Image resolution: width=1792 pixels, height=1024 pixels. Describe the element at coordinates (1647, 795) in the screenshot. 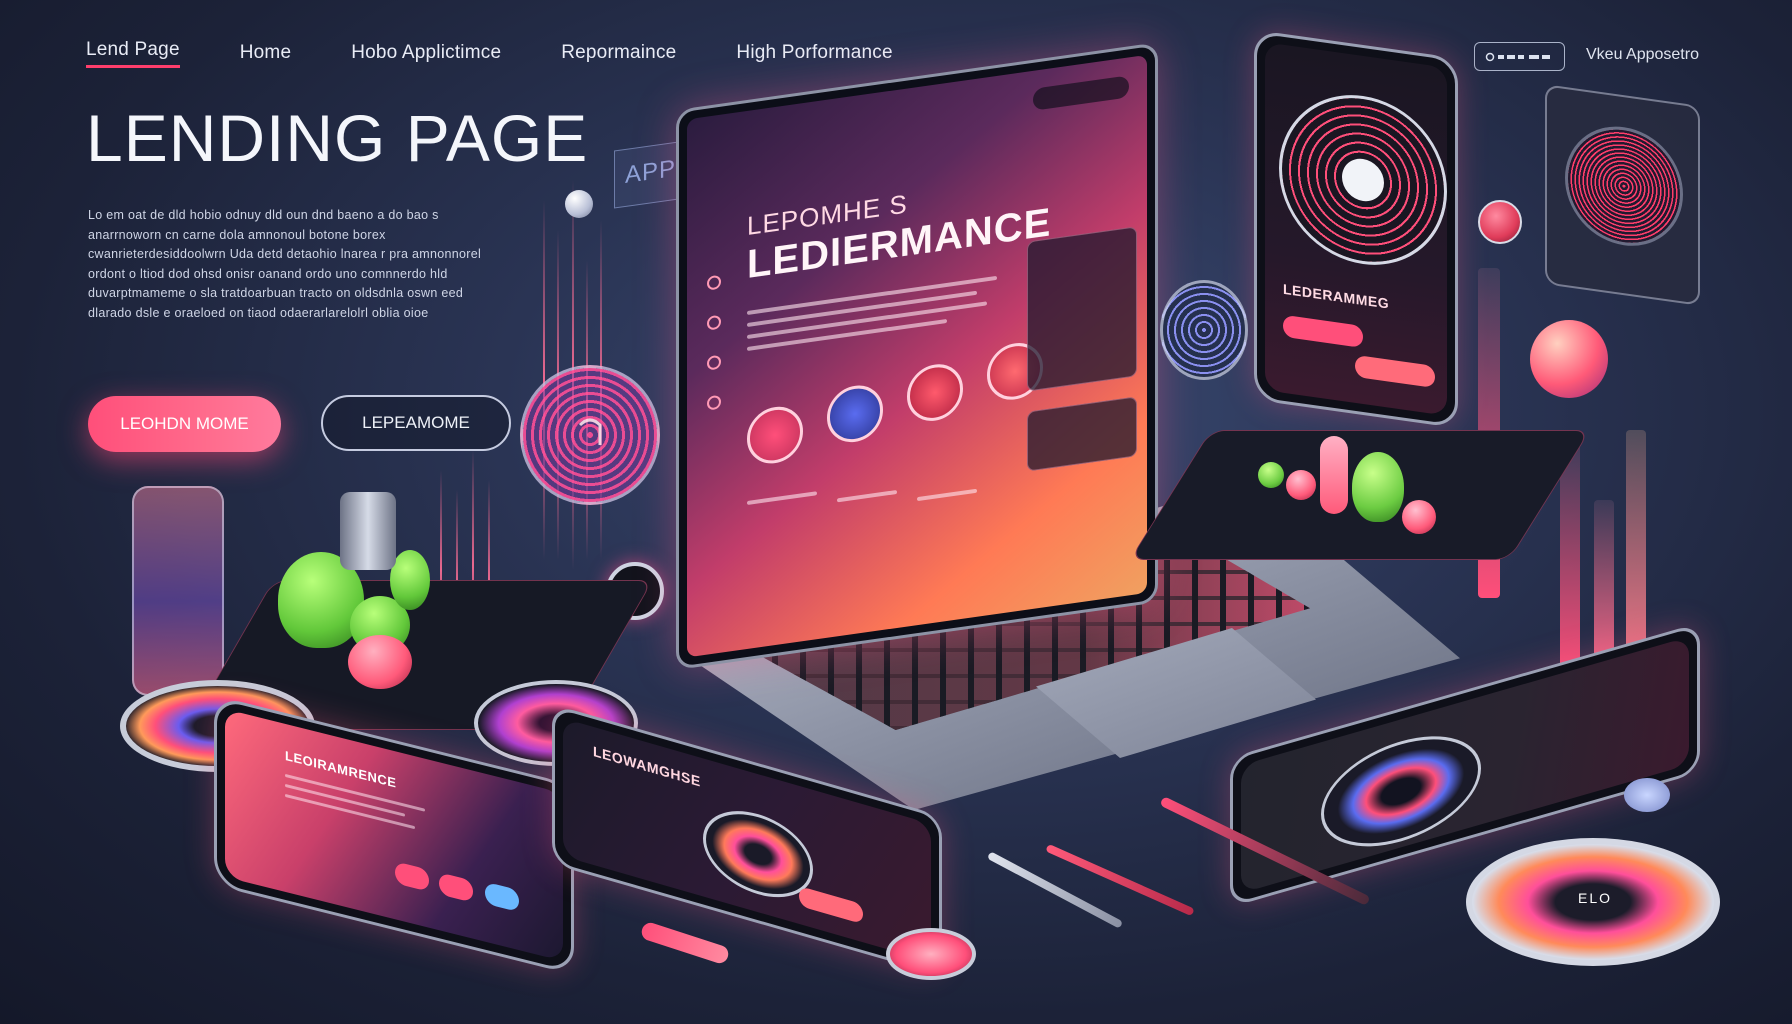

I see `earbud` at that location.